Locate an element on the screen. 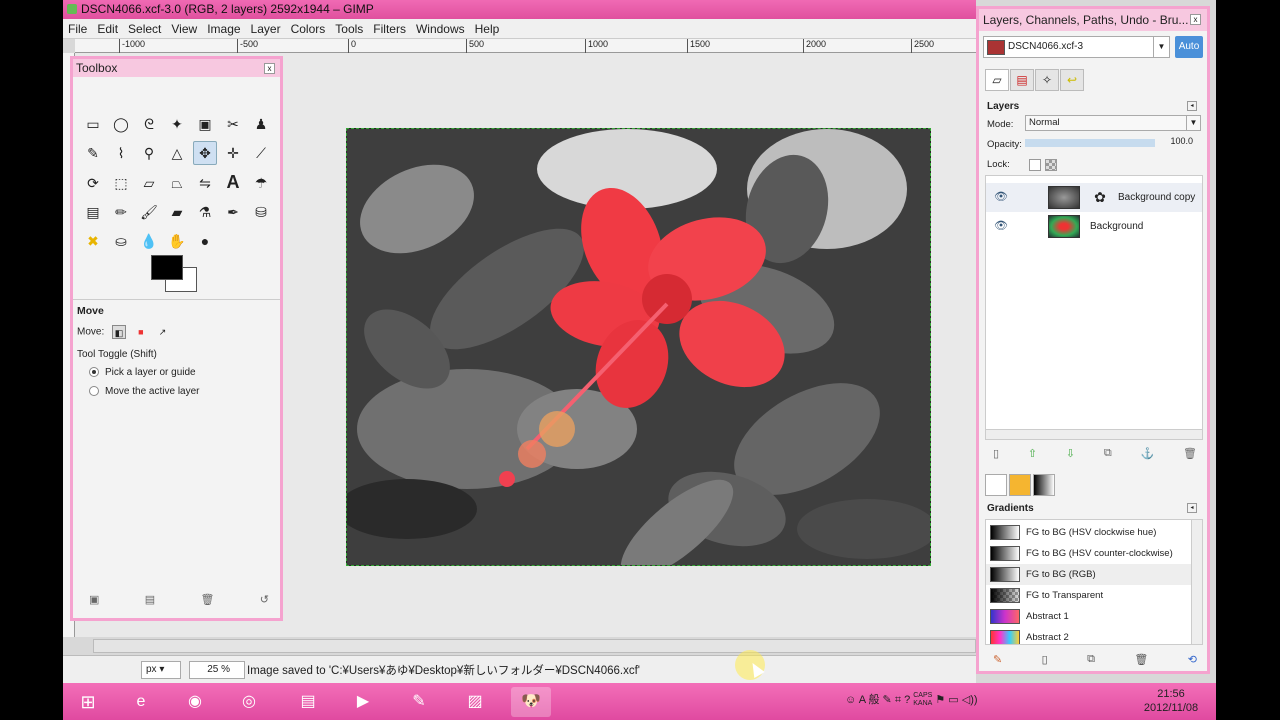  auto-button: Auto is located at coordinates (1189, 47).